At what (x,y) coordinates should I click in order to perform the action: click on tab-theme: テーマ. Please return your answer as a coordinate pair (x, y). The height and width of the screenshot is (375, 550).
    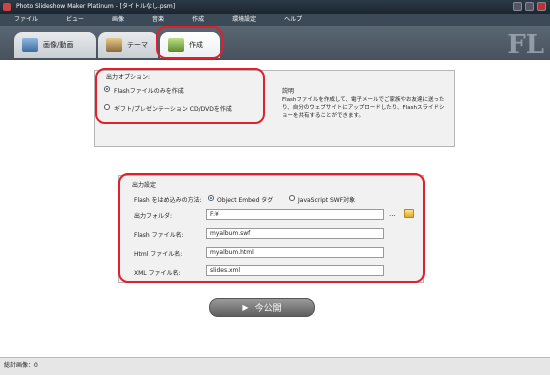
    Looking at the image, I should click on (128, 45).